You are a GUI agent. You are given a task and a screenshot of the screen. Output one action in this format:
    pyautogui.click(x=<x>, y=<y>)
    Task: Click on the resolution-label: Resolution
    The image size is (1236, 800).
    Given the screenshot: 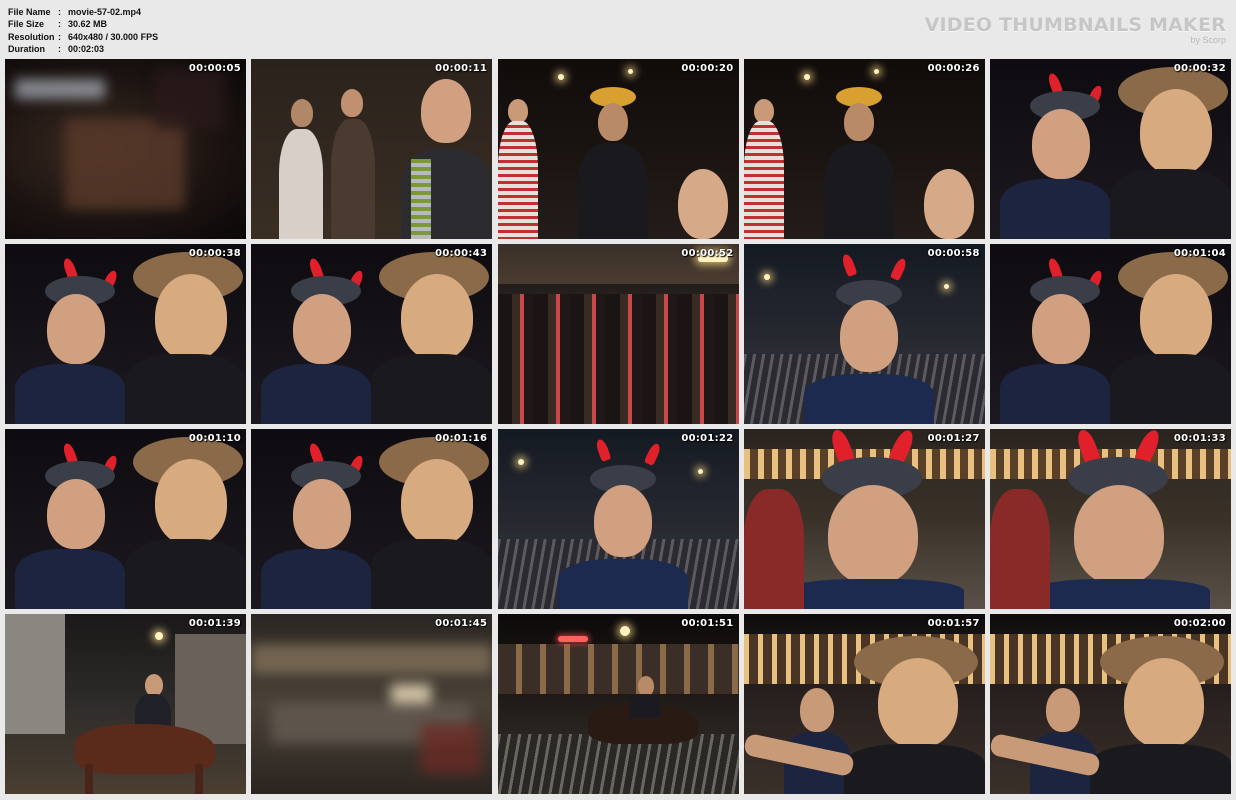 What is the action you would take?
    pyautogui.click(x=31, y=36)
    